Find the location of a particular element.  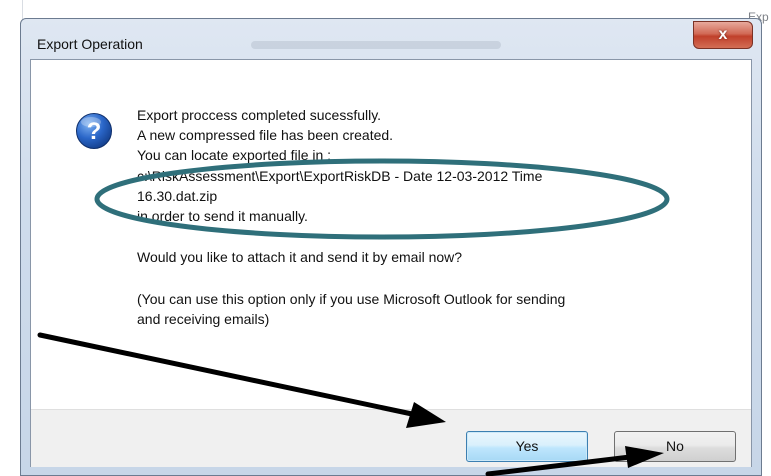

message-line: in order to send it manually. is located at coordinates (222, 216).